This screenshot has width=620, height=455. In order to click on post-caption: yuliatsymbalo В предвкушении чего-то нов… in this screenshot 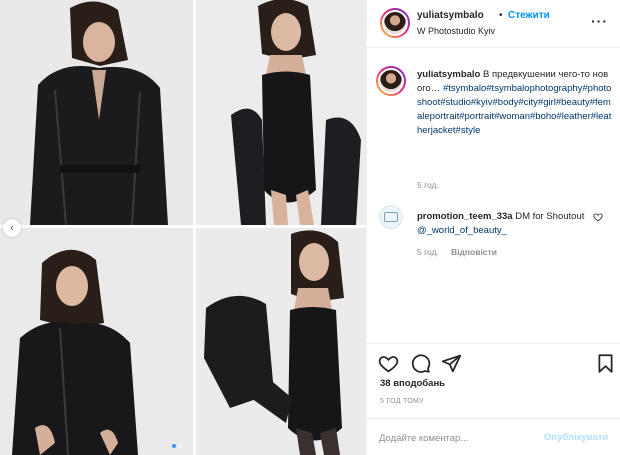, I will do `click(514, 103)`.